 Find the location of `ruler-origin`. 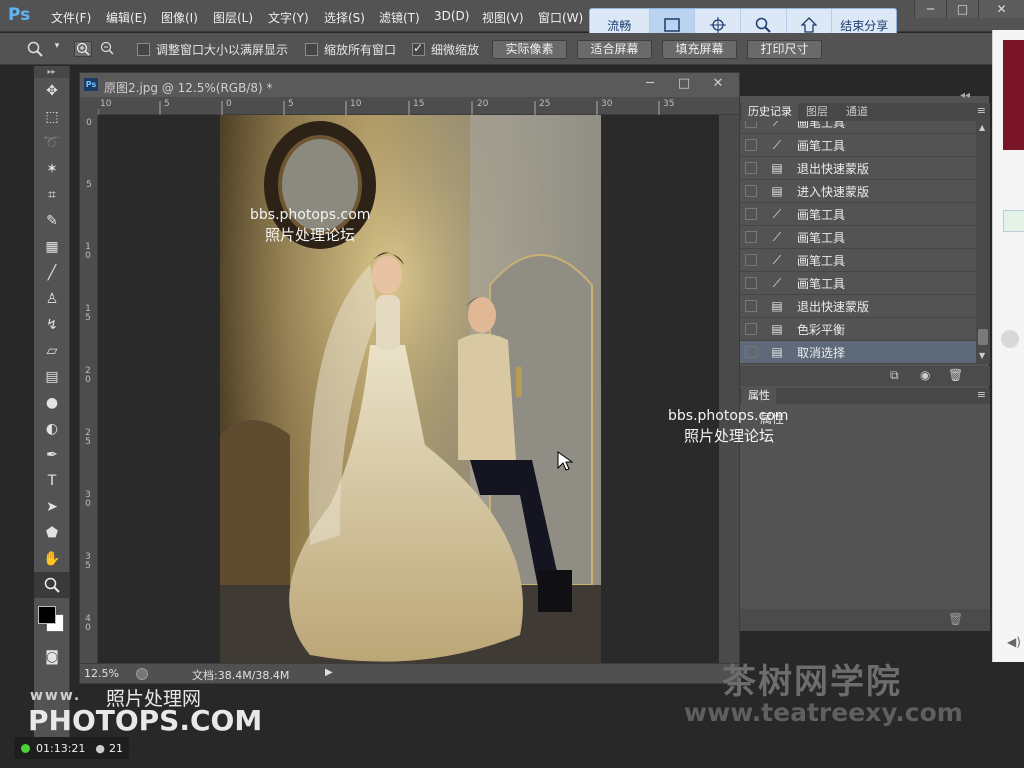

ruler-origin is located at coordinates (89, 106).